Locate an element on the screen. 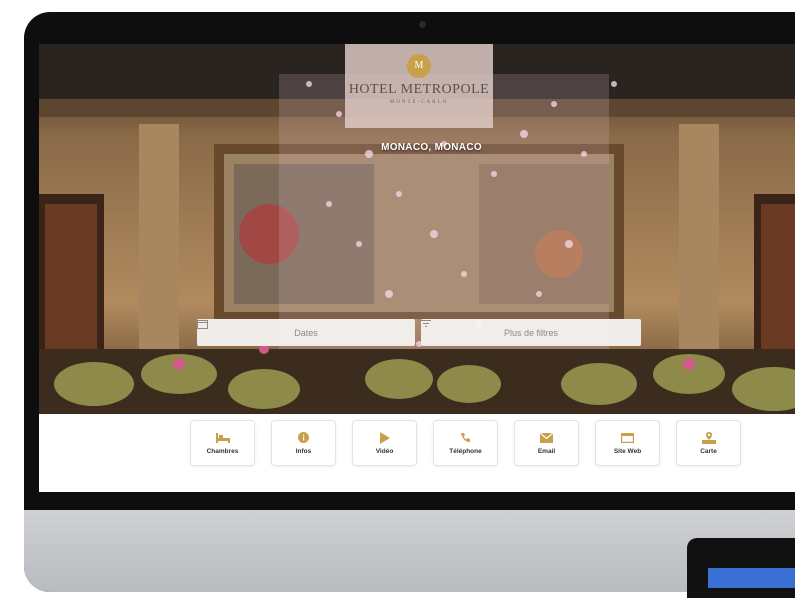 Image resolution: width=795 pixels, height=598 pixels. more-filters-button: Plus de filtres is located at coordinates (531, 332).